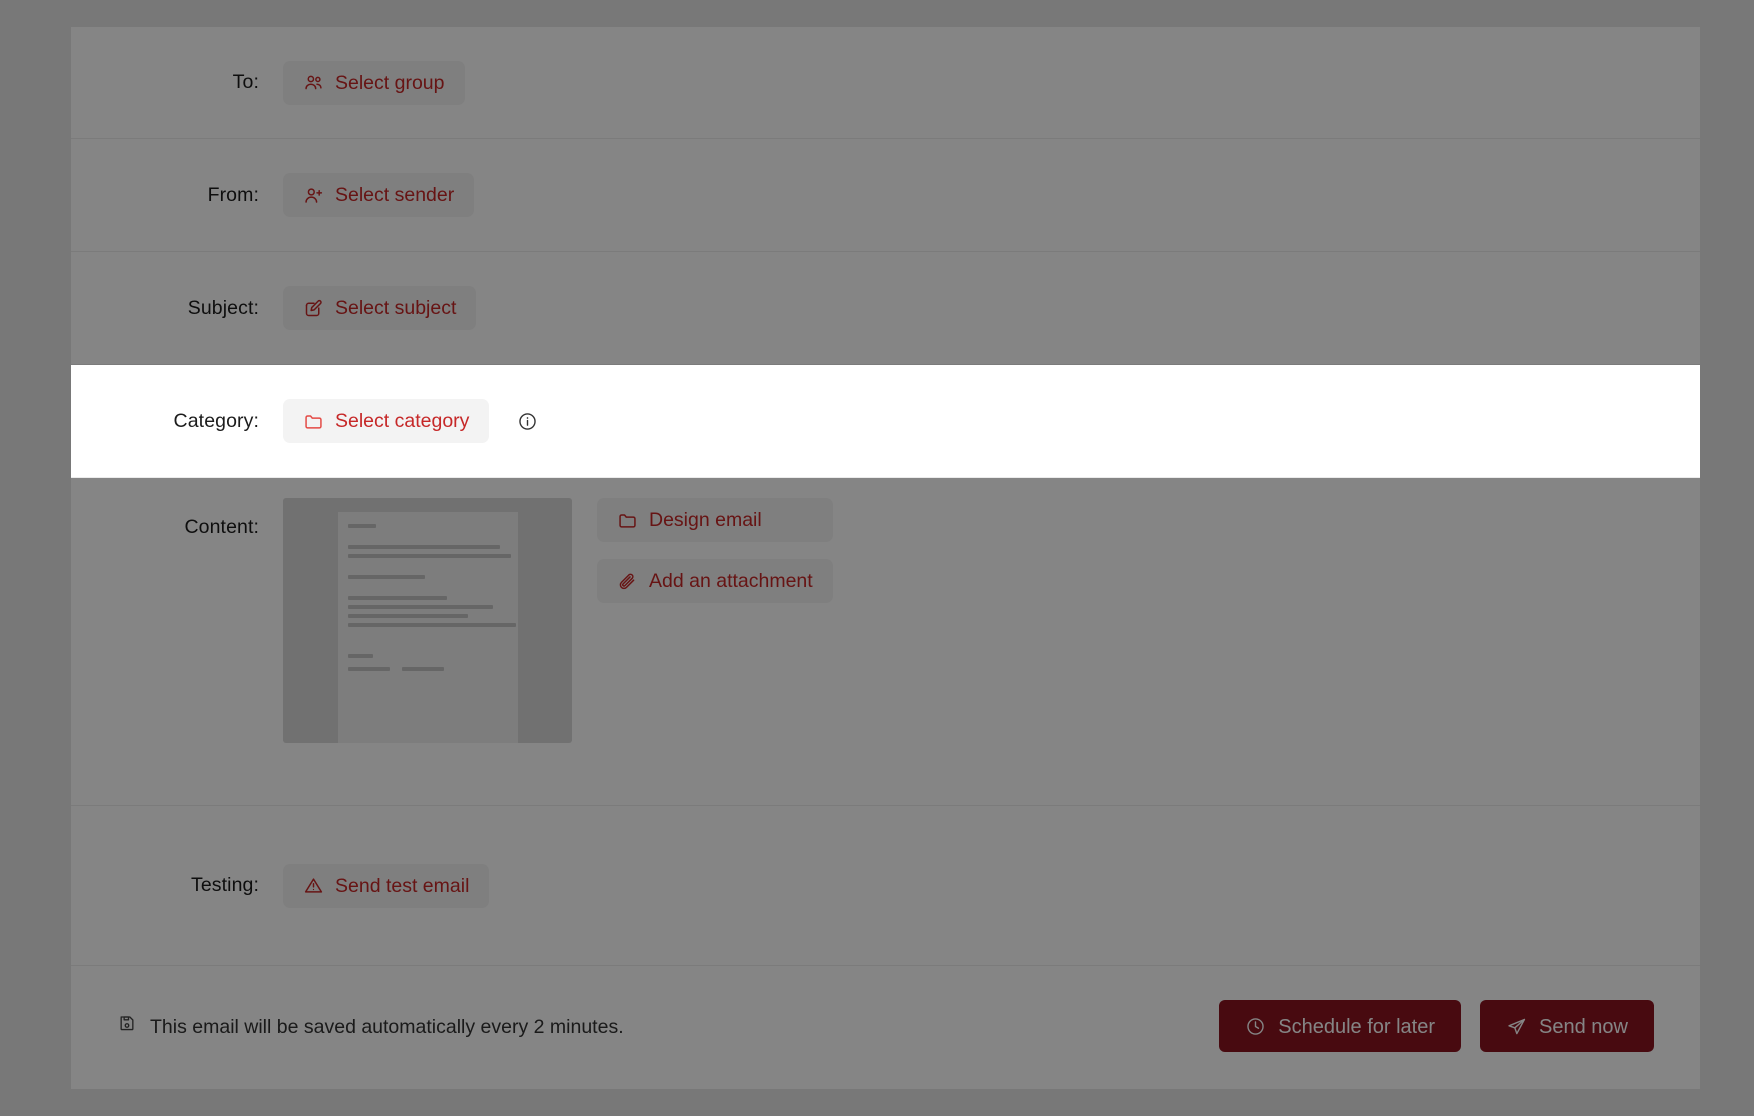  What do you see at coordinates (313, 82) in the screenshot?
I see `users-icon` at bounding box center [313, 82].